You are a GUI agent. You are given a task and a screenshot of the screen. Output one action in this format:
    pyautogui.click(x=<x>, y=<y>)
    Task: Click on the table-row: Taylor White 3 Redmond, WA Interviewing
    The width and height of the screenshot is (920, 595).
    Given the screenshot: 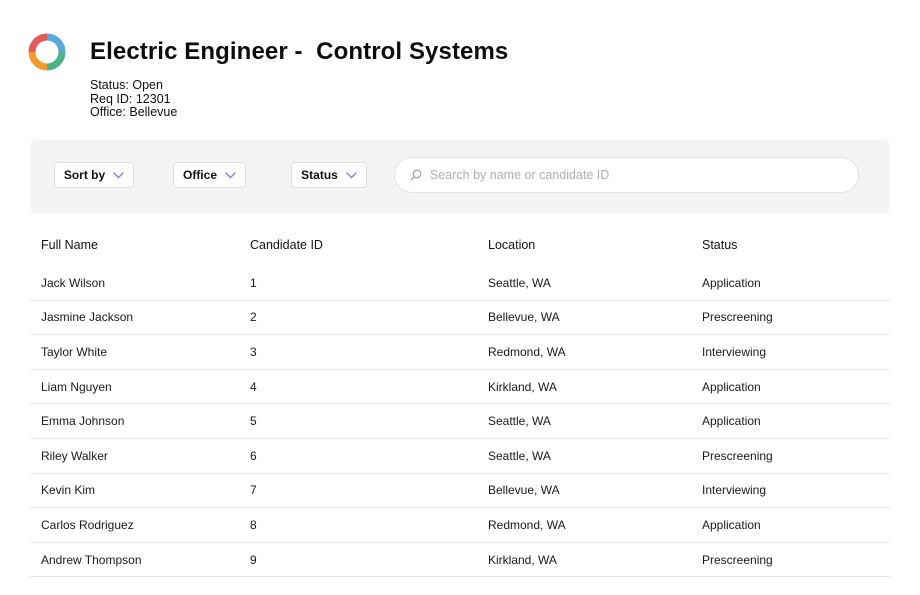 What is the action you would take?
    pyautogui.click(x=460, y=352)
    